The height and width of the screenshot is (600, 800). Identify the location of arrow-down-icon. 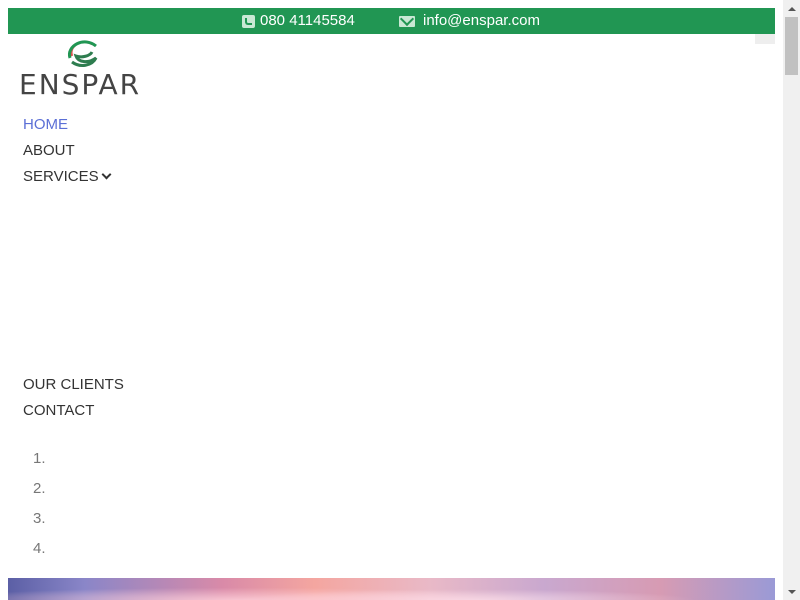
(791, 591).